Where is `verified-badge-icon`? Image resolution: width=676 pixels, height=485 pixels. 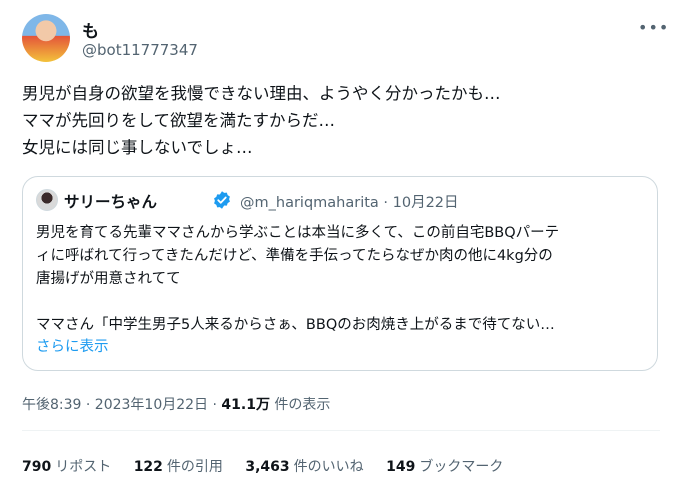
verified-badge-icon is located at coordinates (222, 200).